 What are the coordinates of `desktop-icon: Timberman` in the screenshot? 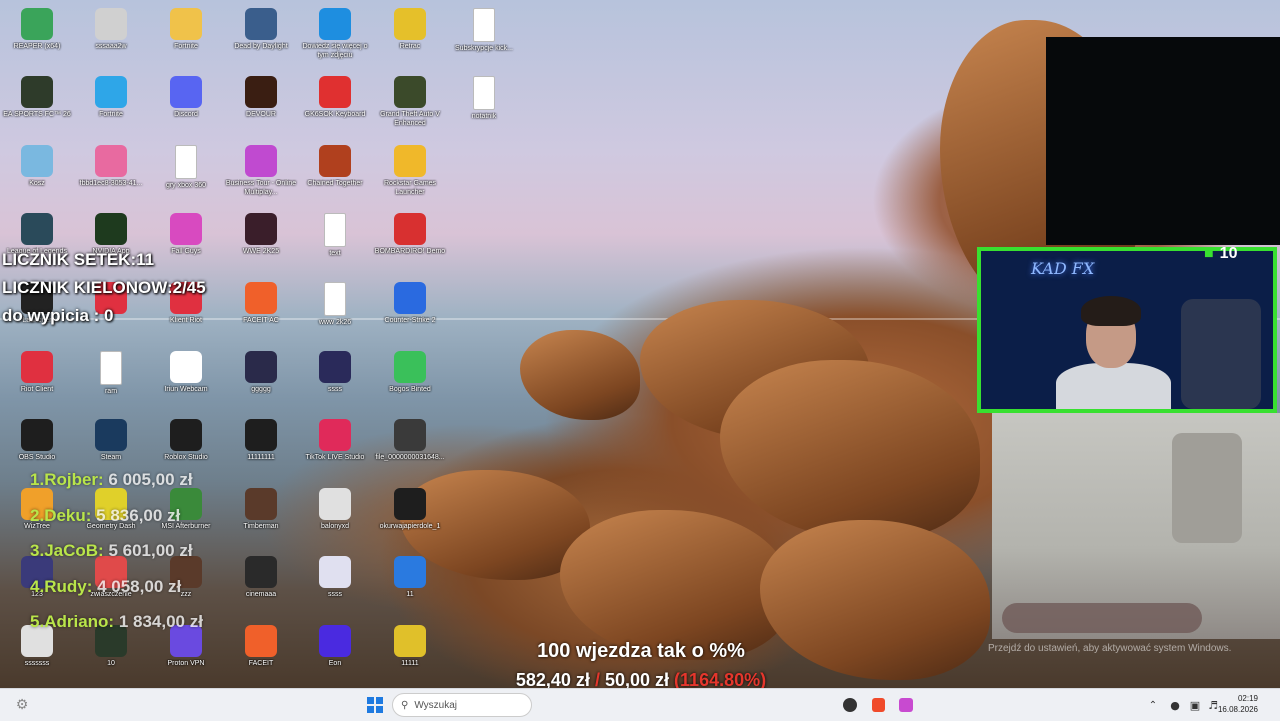 It's located at (261, 518).